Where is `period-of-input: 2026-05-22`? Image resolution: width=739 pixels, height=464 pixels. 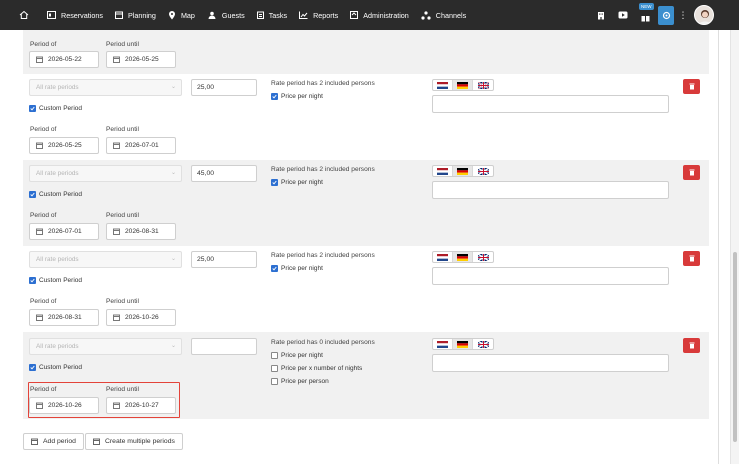 period-of-input: 2026-05-22 is located at coordinates (64, 59).